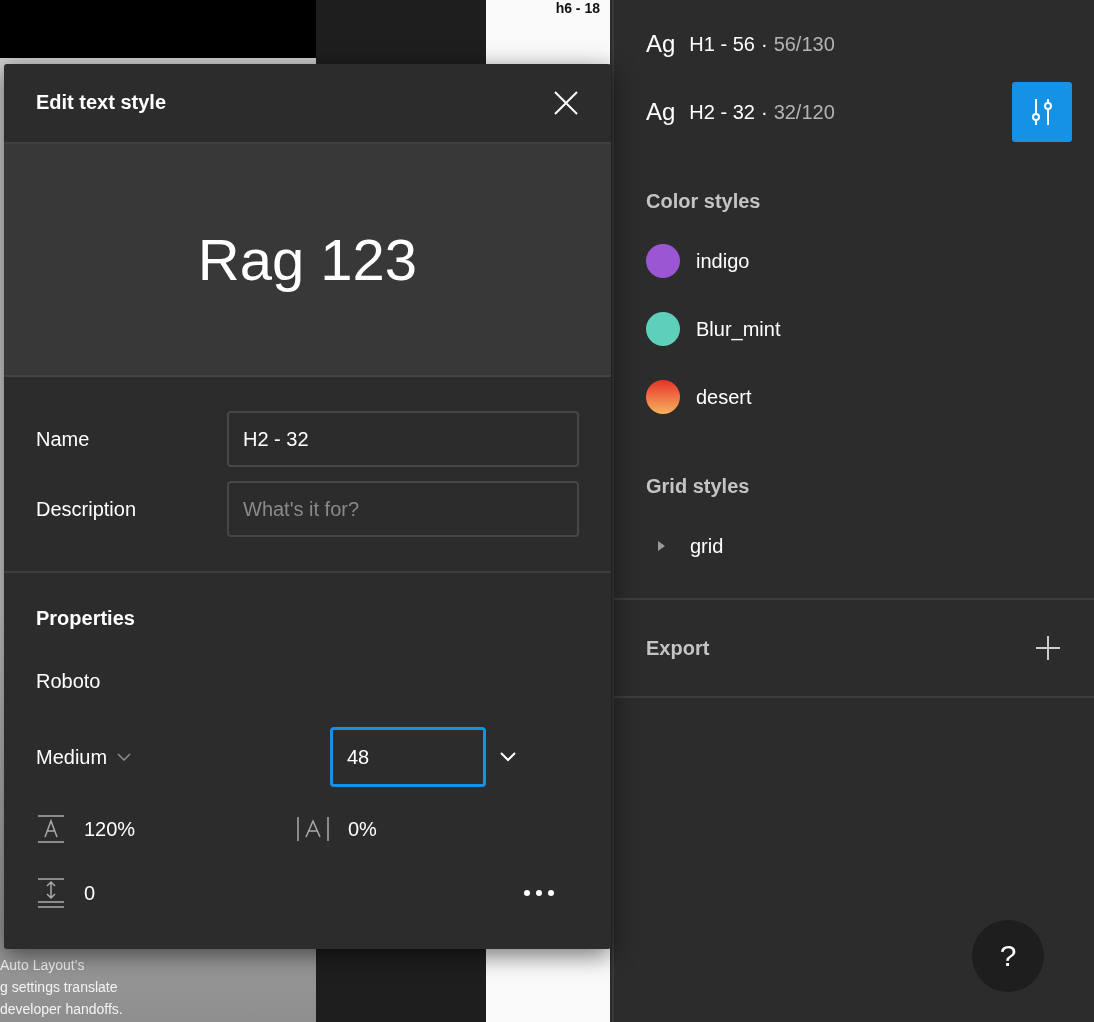  Describe the element at coordinates (63, 439) in the screenshot. I see `field-label: Name` at that location.